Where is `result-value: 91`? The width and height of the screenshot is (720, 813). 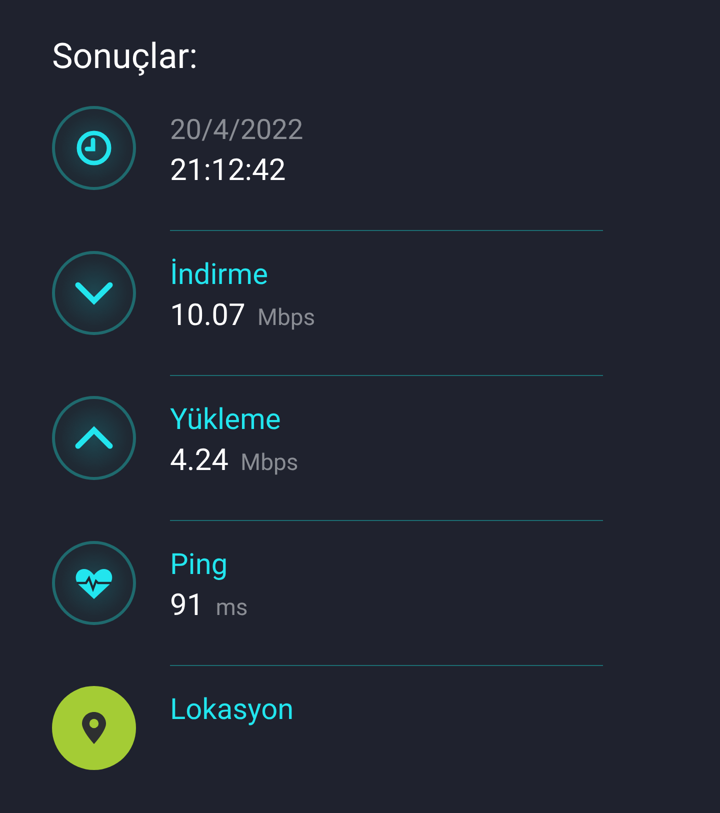
result-value: 91 is located at coordinates (187, 606).